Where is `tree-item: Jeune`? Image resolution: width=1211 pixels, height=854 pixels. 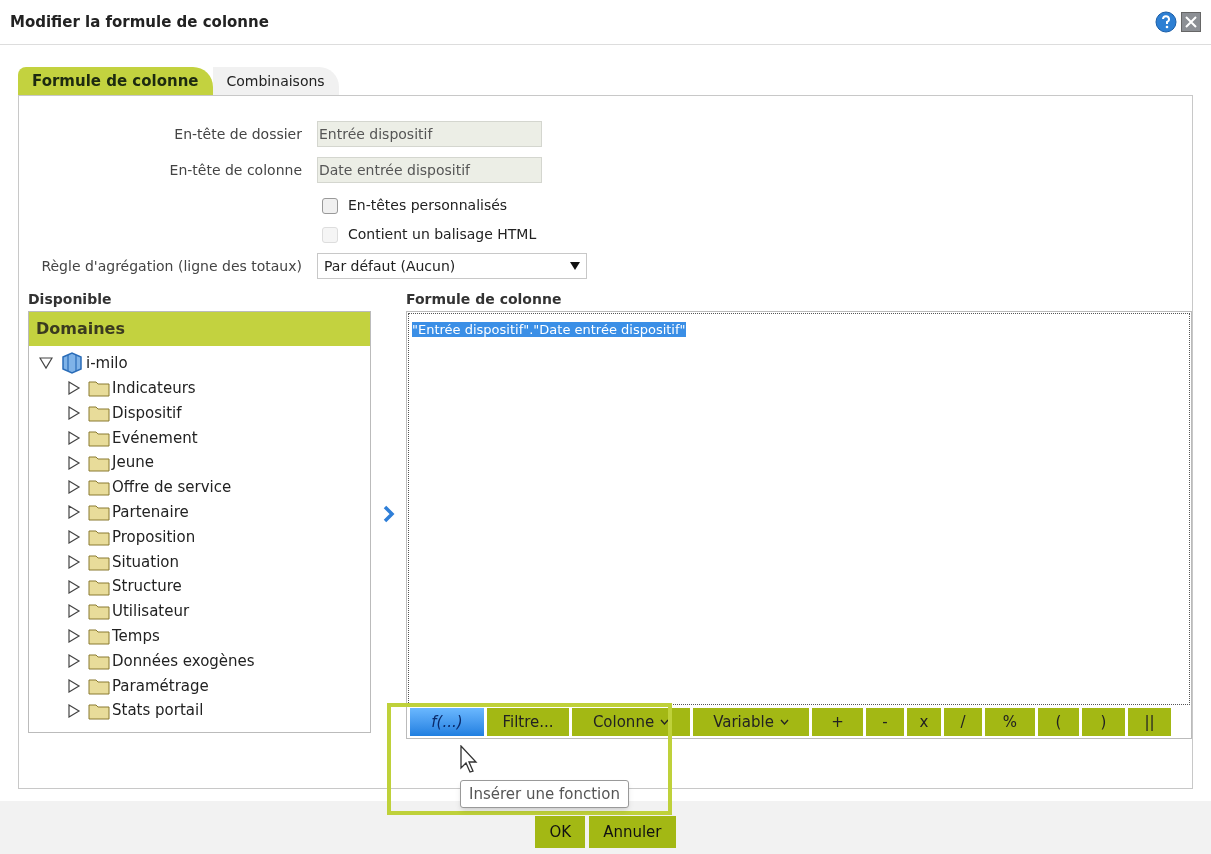 tree-item: Jeune is located at coordinates (133, 462).